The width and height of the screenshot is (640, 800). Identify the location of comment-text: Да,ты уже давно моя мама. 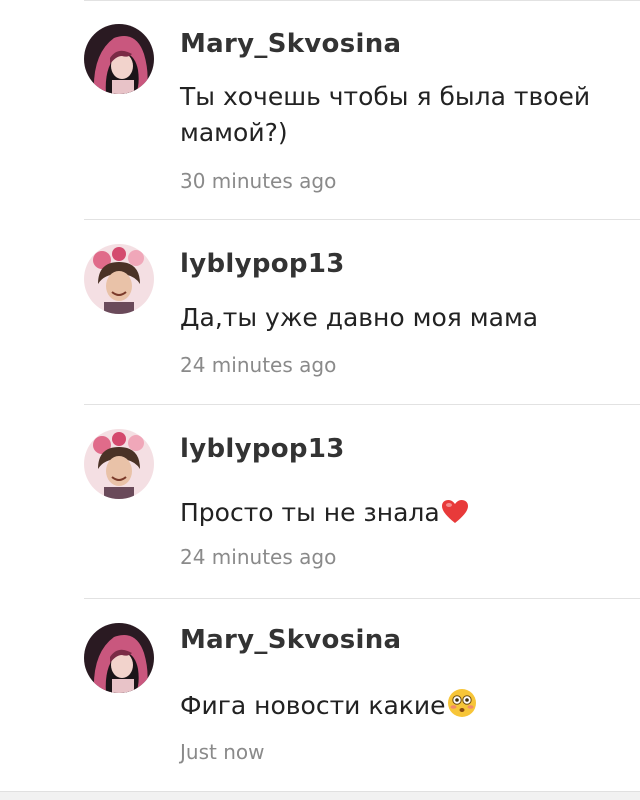
(359, 317).